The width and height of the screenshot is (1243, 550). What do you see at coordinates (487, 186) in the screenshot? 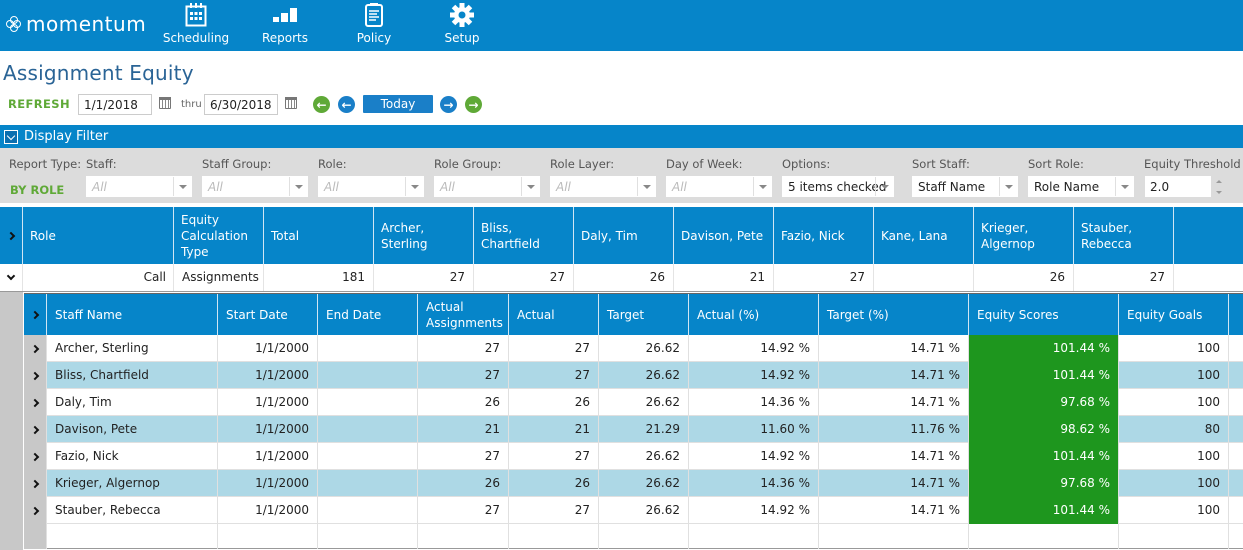
I see `role-group-select: All` at bounding box center [487, 186].